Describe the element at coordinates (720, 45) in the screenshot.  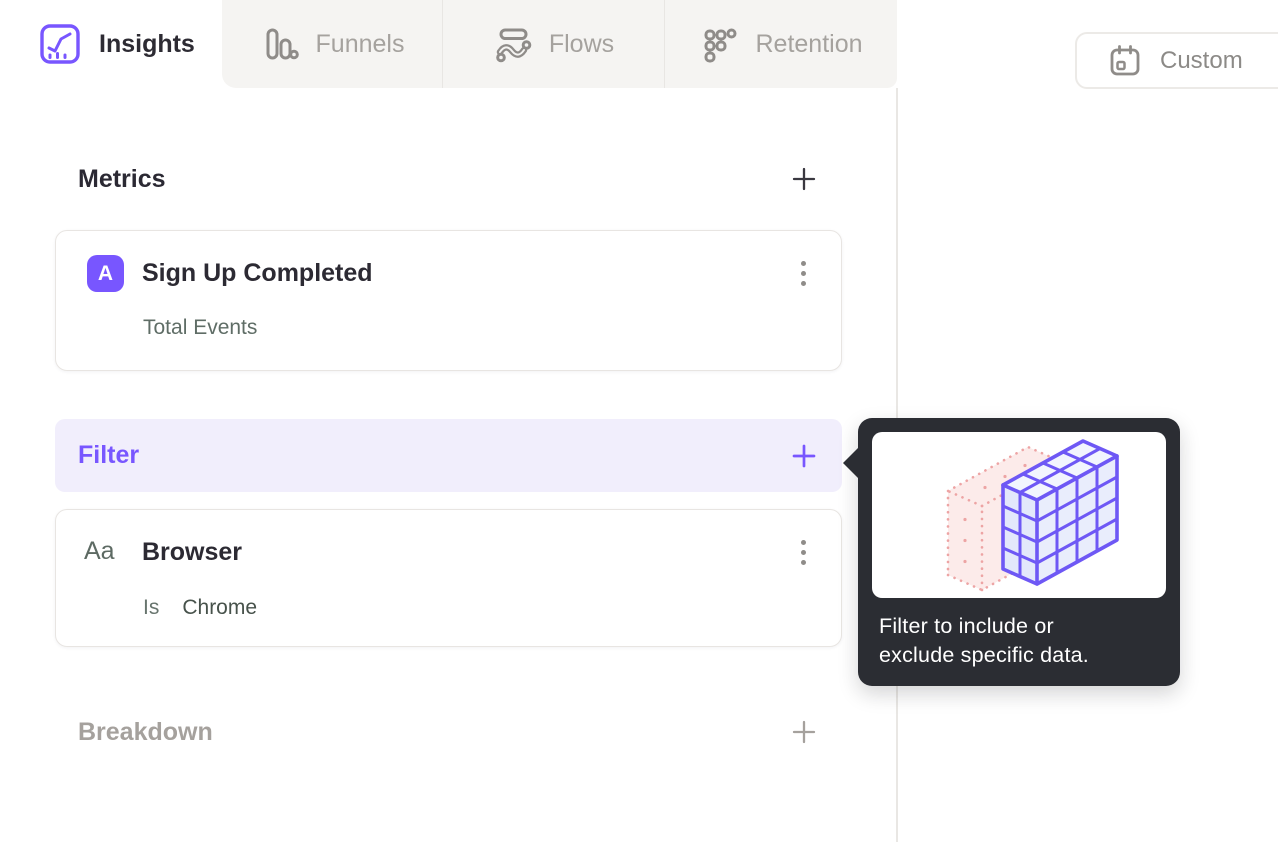
I see `retention-dots-icon` at that location.